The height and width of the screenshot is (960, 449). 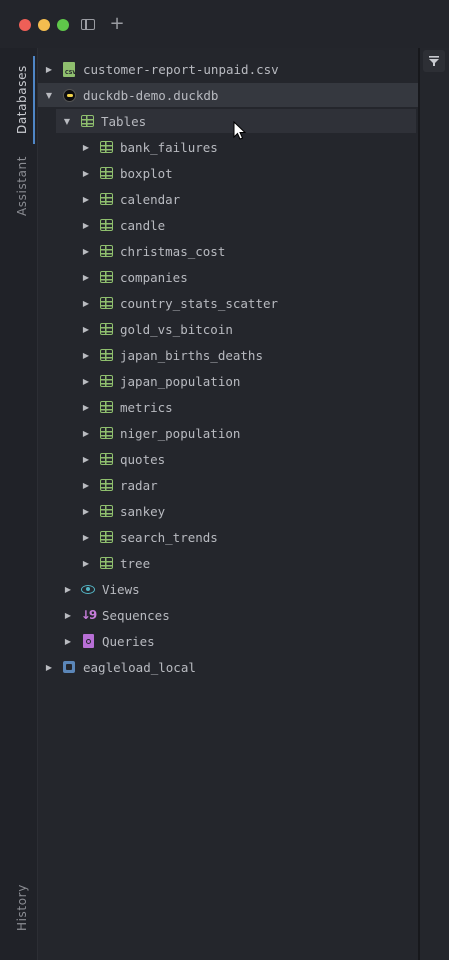 I want to click on table-name: gold_vs_bitcoin, so click(x=176, y=329).